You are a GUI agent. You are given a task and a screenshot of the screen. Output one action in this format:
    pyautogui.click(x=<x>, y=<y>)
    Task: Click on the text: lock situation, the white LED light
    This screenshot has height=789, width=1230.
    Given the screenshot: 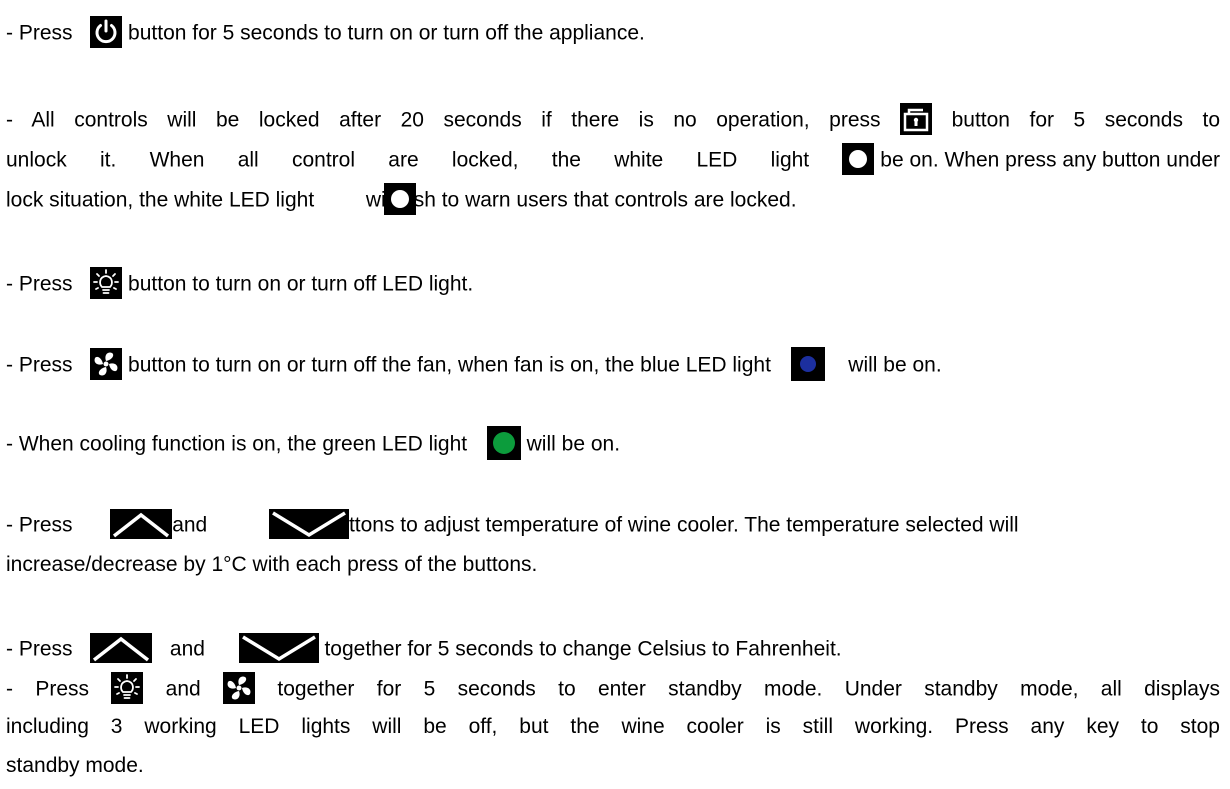 What is the action you would take?
    pyautogui.click(x=160, y=200)
    